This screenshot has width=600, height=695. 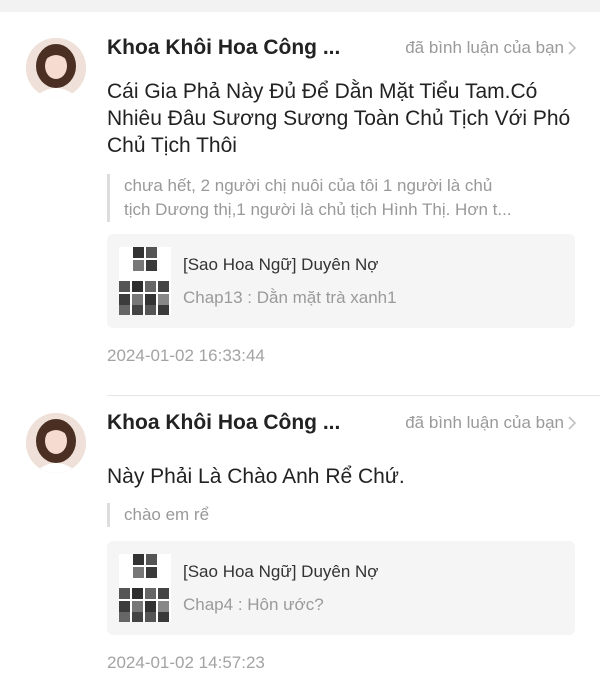 What do you see at coordinates (290, 297) in the screenshot?
I see `chapter-title: Chap13 : Dằn mặt trà xanh1` at bounding box center [290, 297].